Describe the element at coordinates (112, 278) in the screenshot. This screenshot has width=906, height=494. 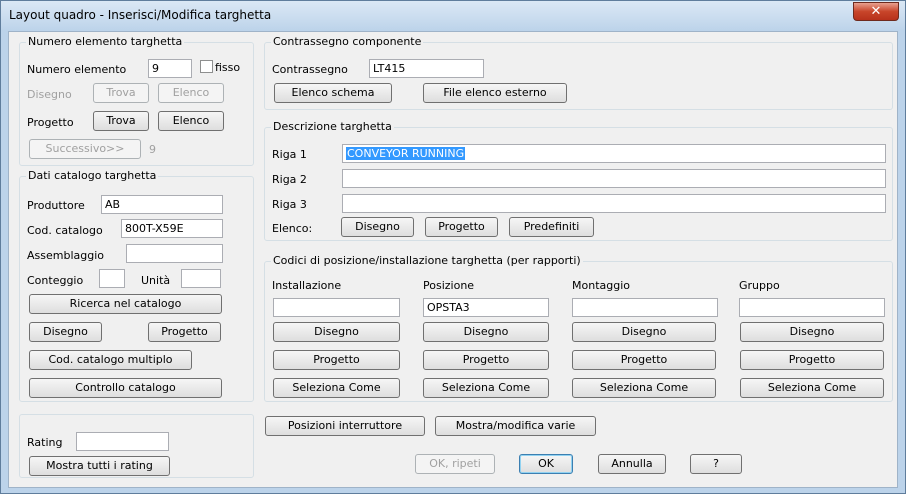
I see `conteggio-input` at that location.